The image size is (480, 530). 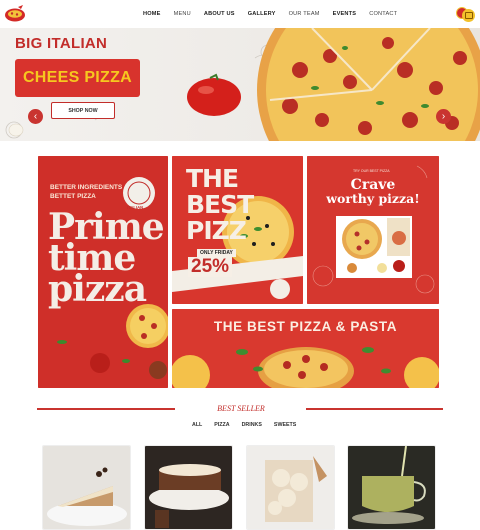 I want to click on menu-item-home: HOME, so click(x=152, y=14).